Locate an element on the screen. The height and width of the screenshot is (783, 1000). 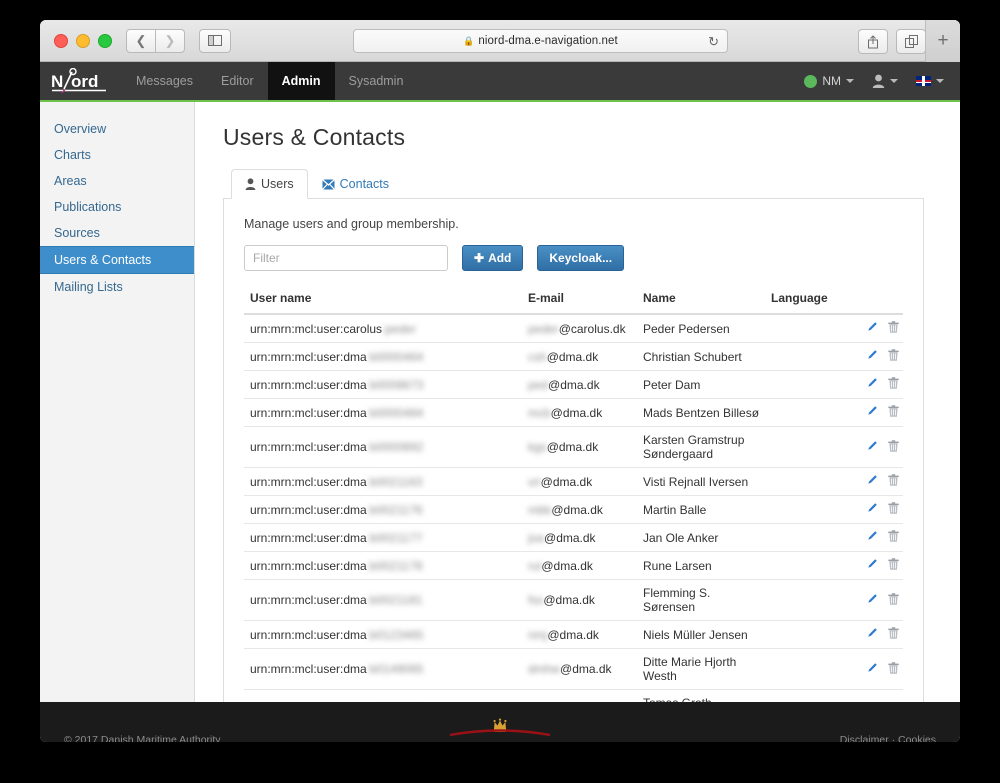
column-header-actions is located at coordinates (870, 300).